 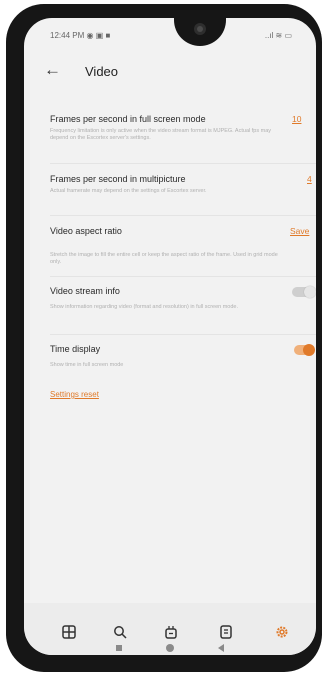 What do you see at coordinates (221, 648) in the screenshot?
I see `back-nav-icon` at bounding box center [221, 648].